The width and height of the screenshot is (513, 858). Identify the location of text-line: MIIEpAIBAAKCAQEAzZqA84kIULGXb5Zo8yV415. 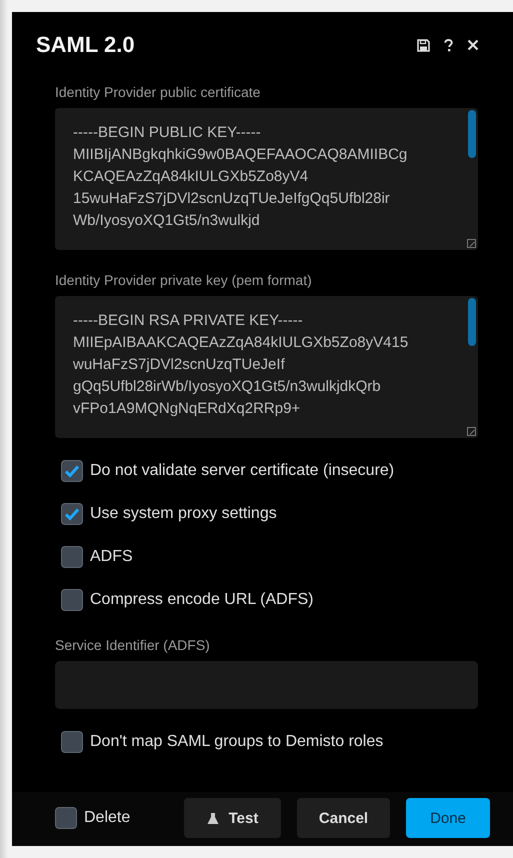
(241, 343).